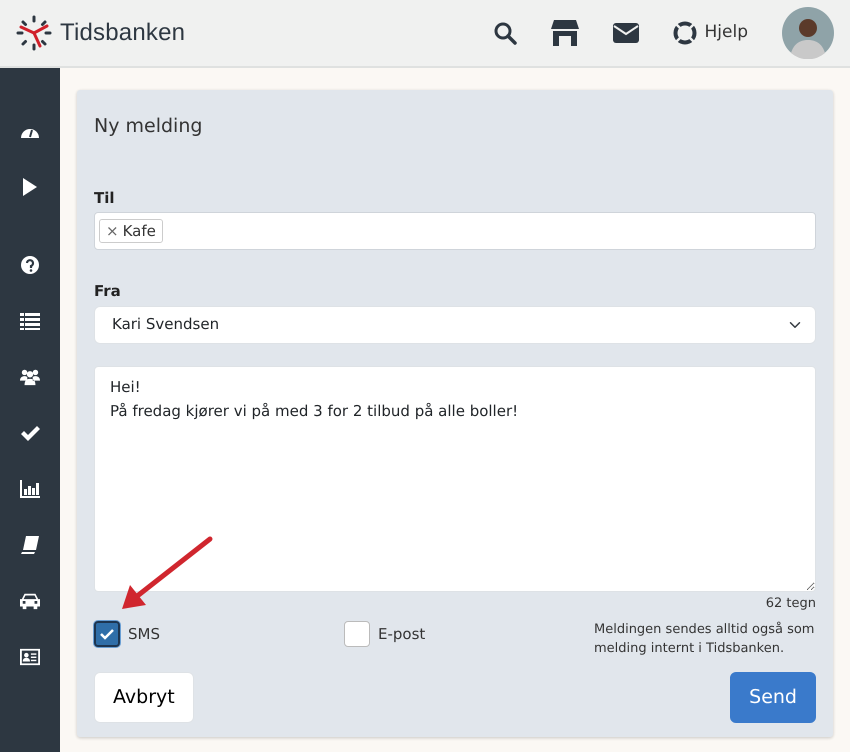 The image size is (850, 752). I want to click on character-count: 62 tegn, so click(791, 603).